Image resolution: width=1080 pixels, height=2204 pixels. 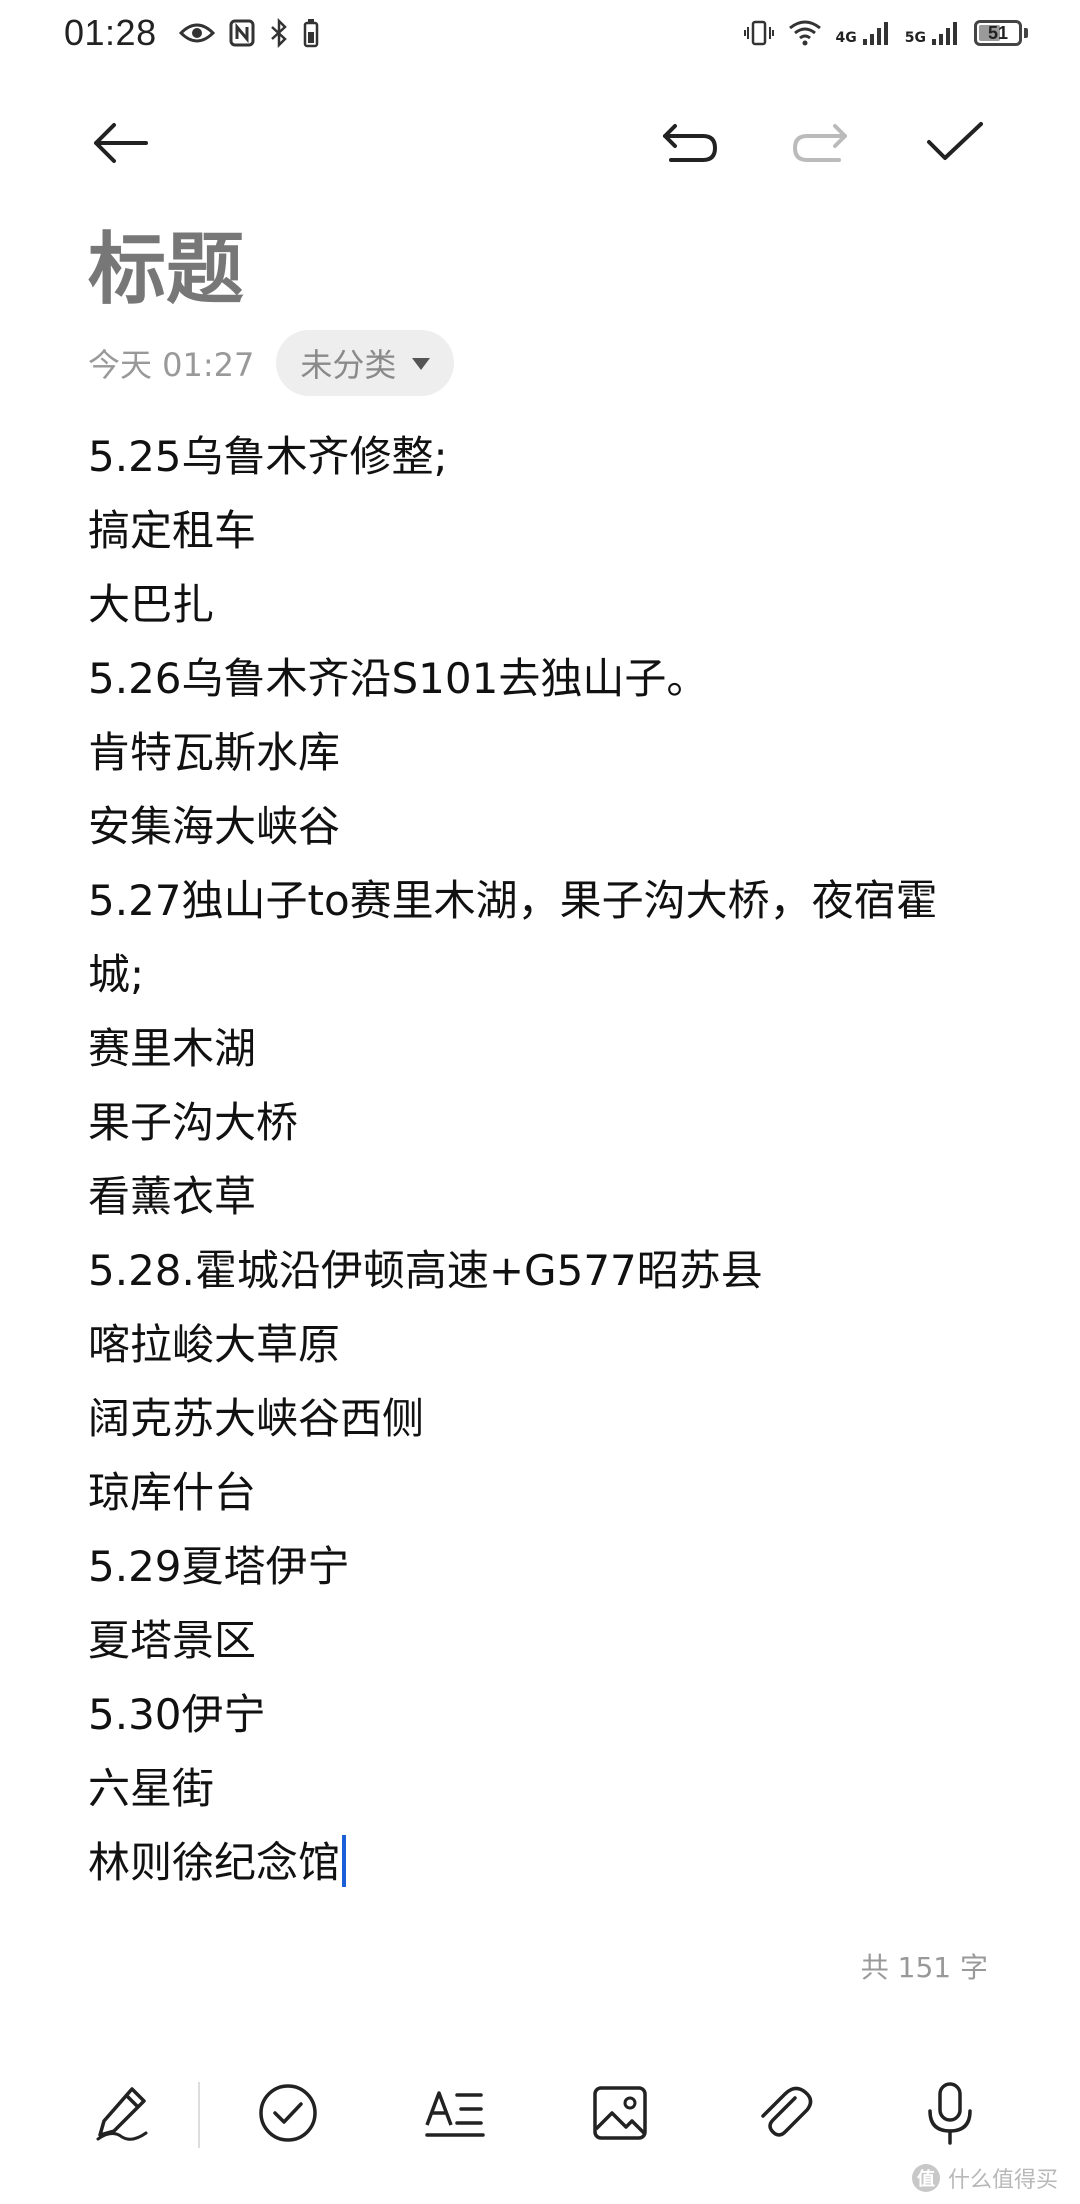 I want to click on redo-button, so click(x=820, y=145).